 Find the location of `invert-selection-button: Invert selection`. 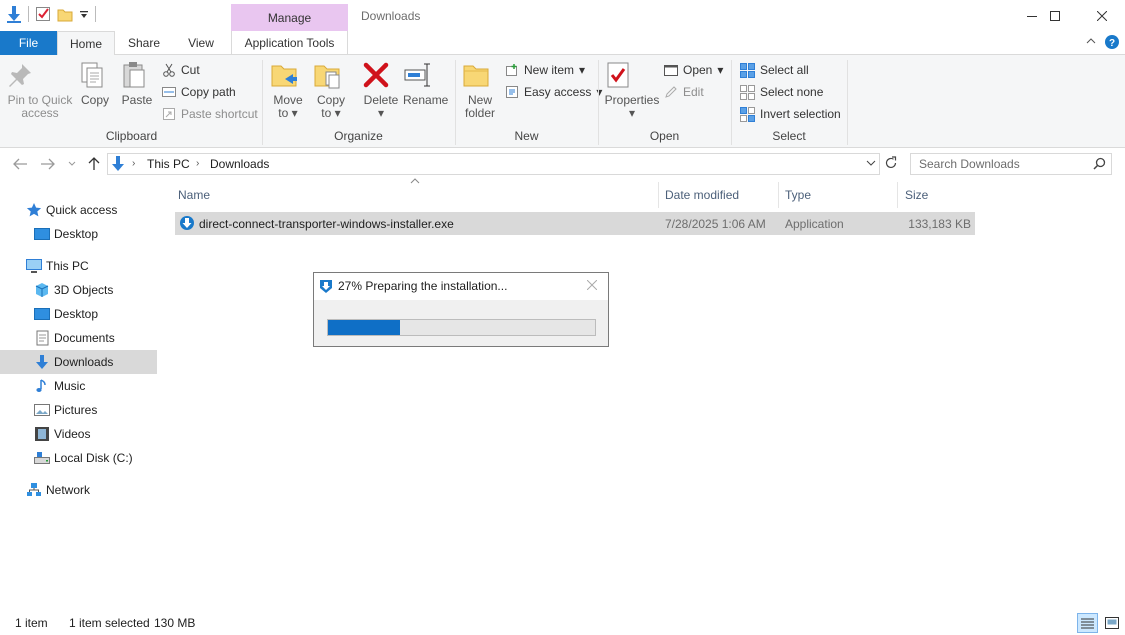

invert-selection-button: Invert selection is located at coordinates (790, 114).